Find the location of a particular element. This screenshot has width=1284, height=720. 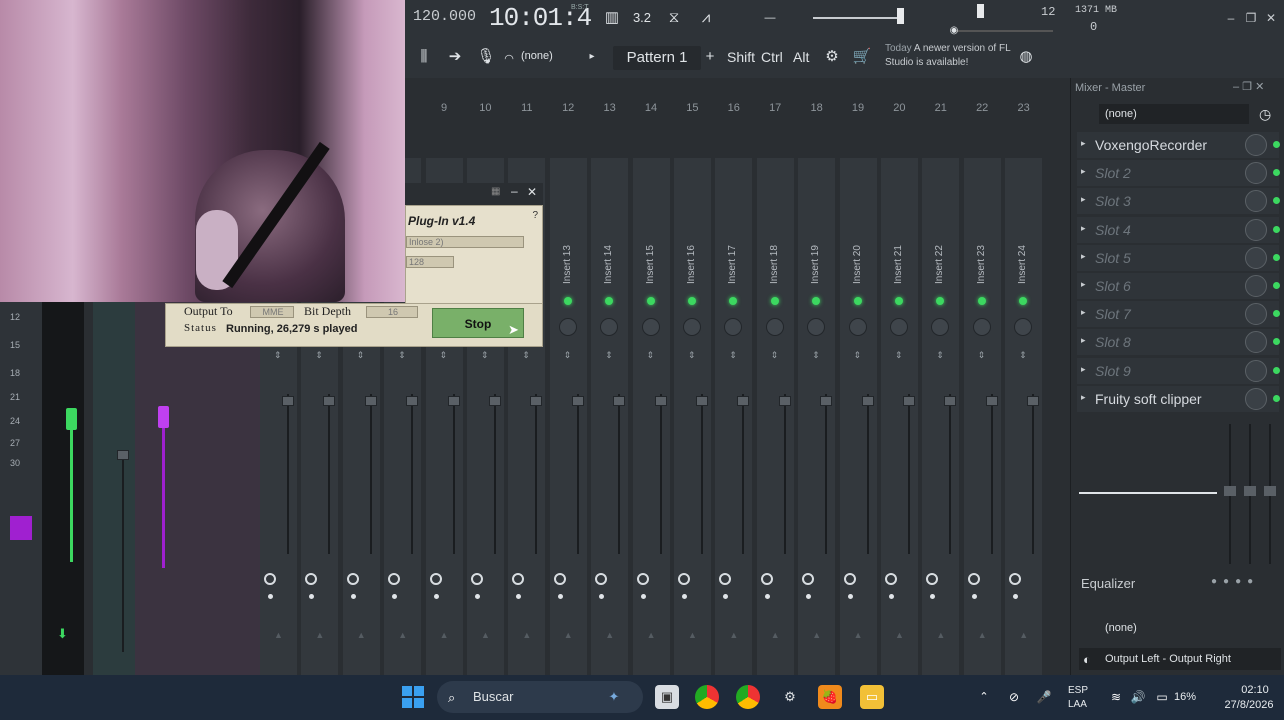

master-fader is located at coordinates (71, 419).